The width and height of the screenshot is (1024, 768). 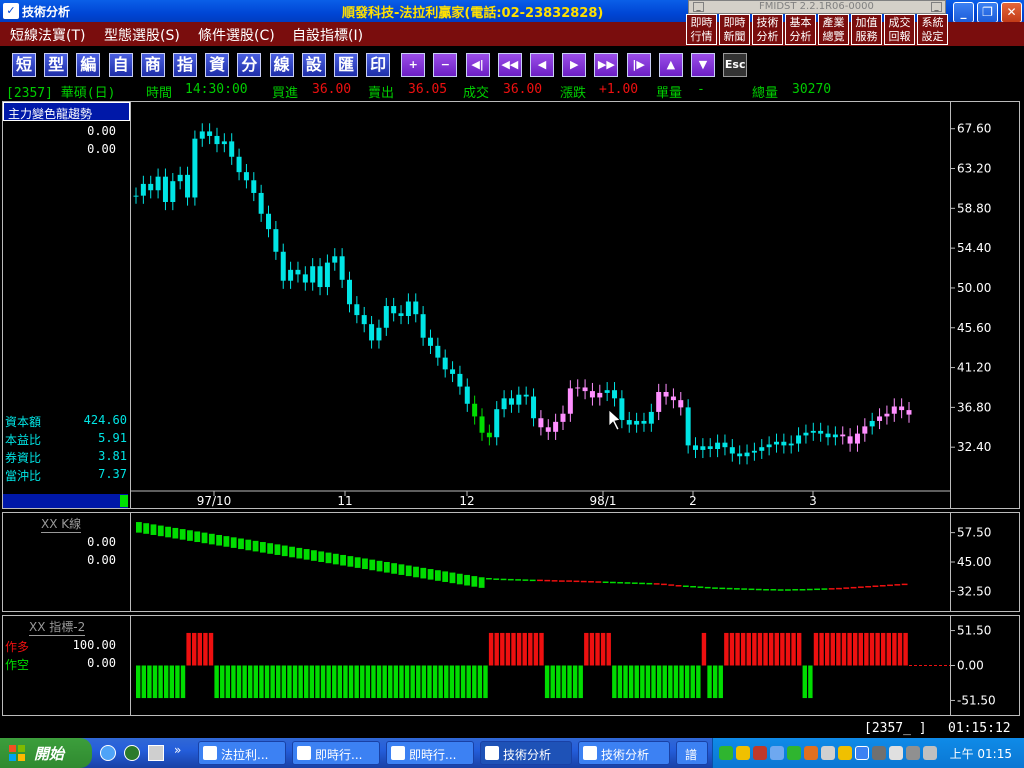 What do you see at coordinates (281, 65) in the screenshot?
I see `line-button: 線` at bounding box center [281, 65].